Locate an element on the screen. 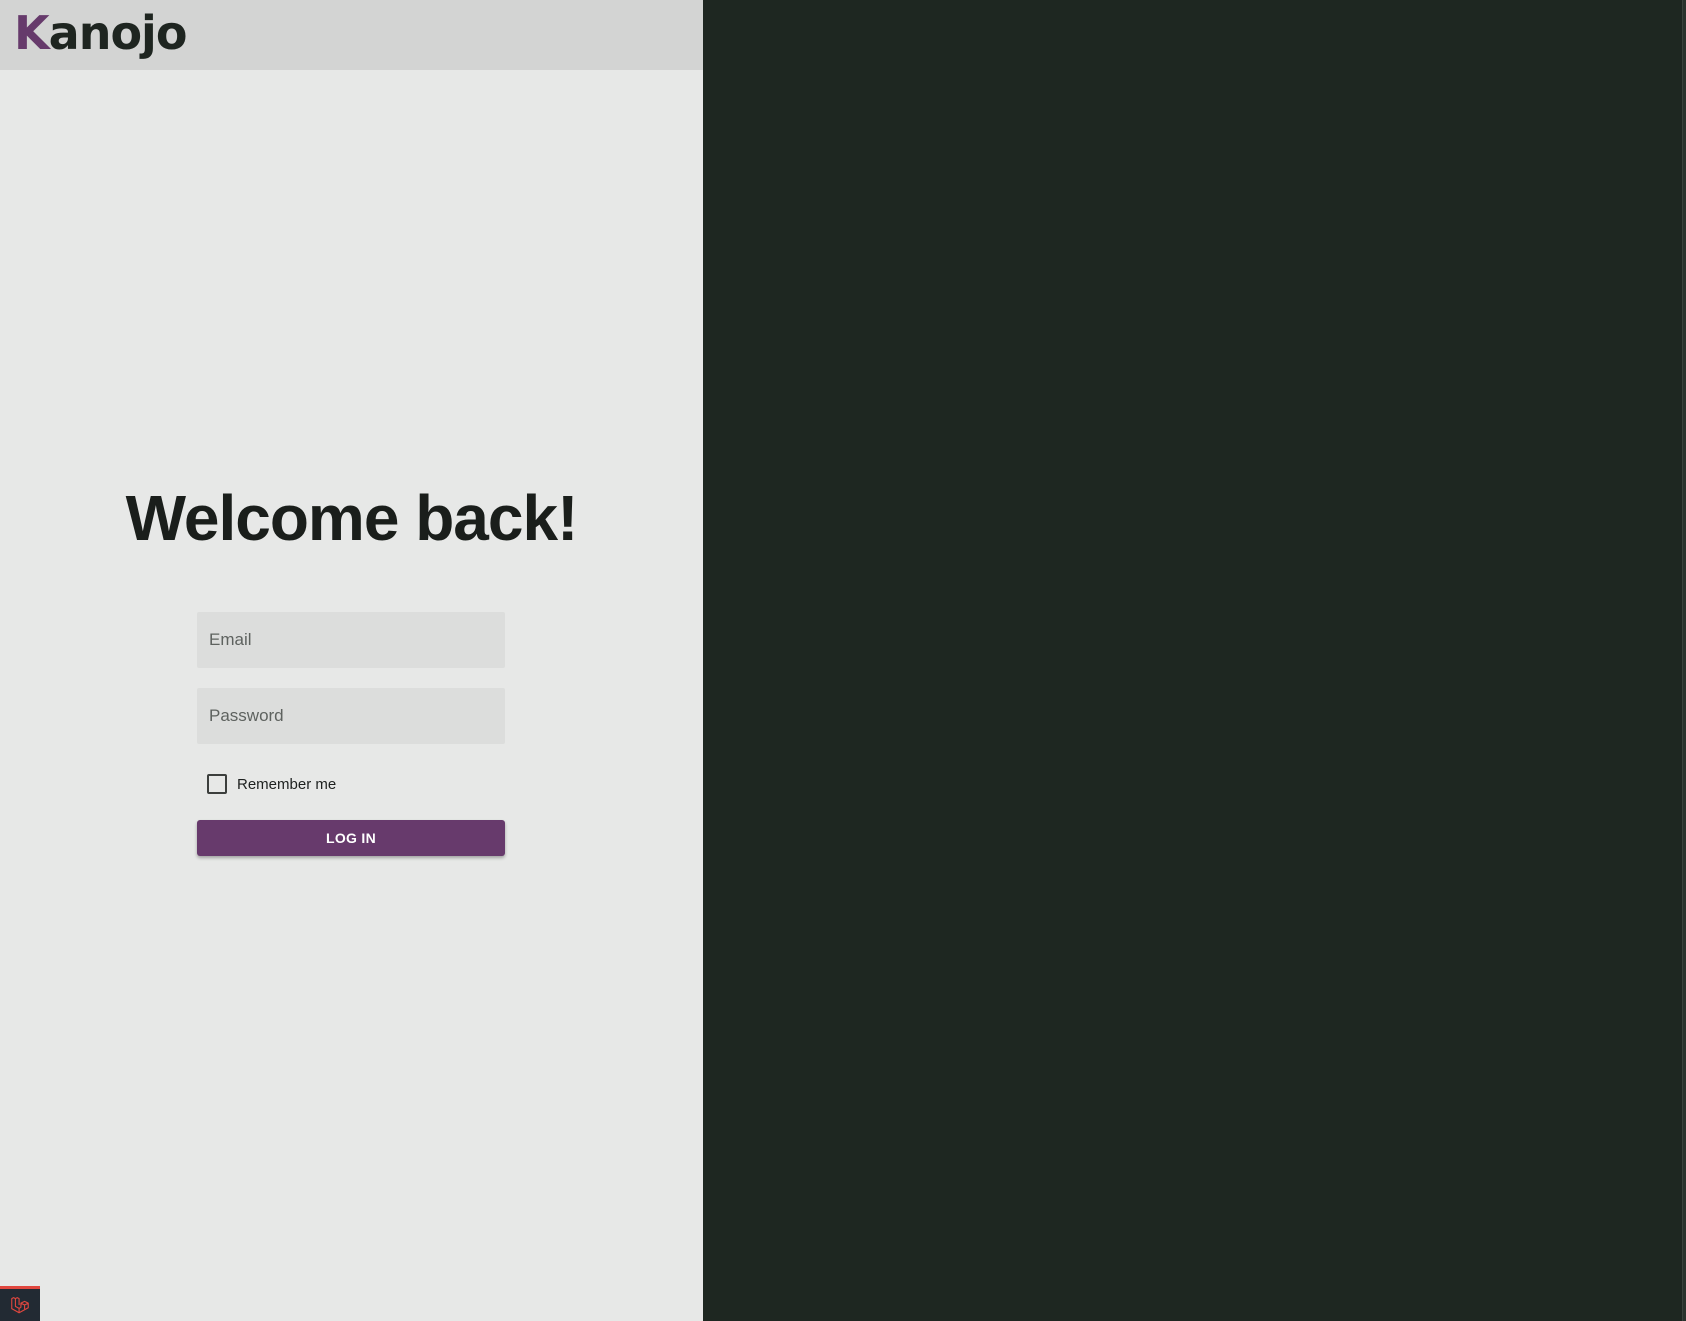 The image size is (1686, 1321). kanojo-logo: Kanojo is located at coordinates (101, 33).